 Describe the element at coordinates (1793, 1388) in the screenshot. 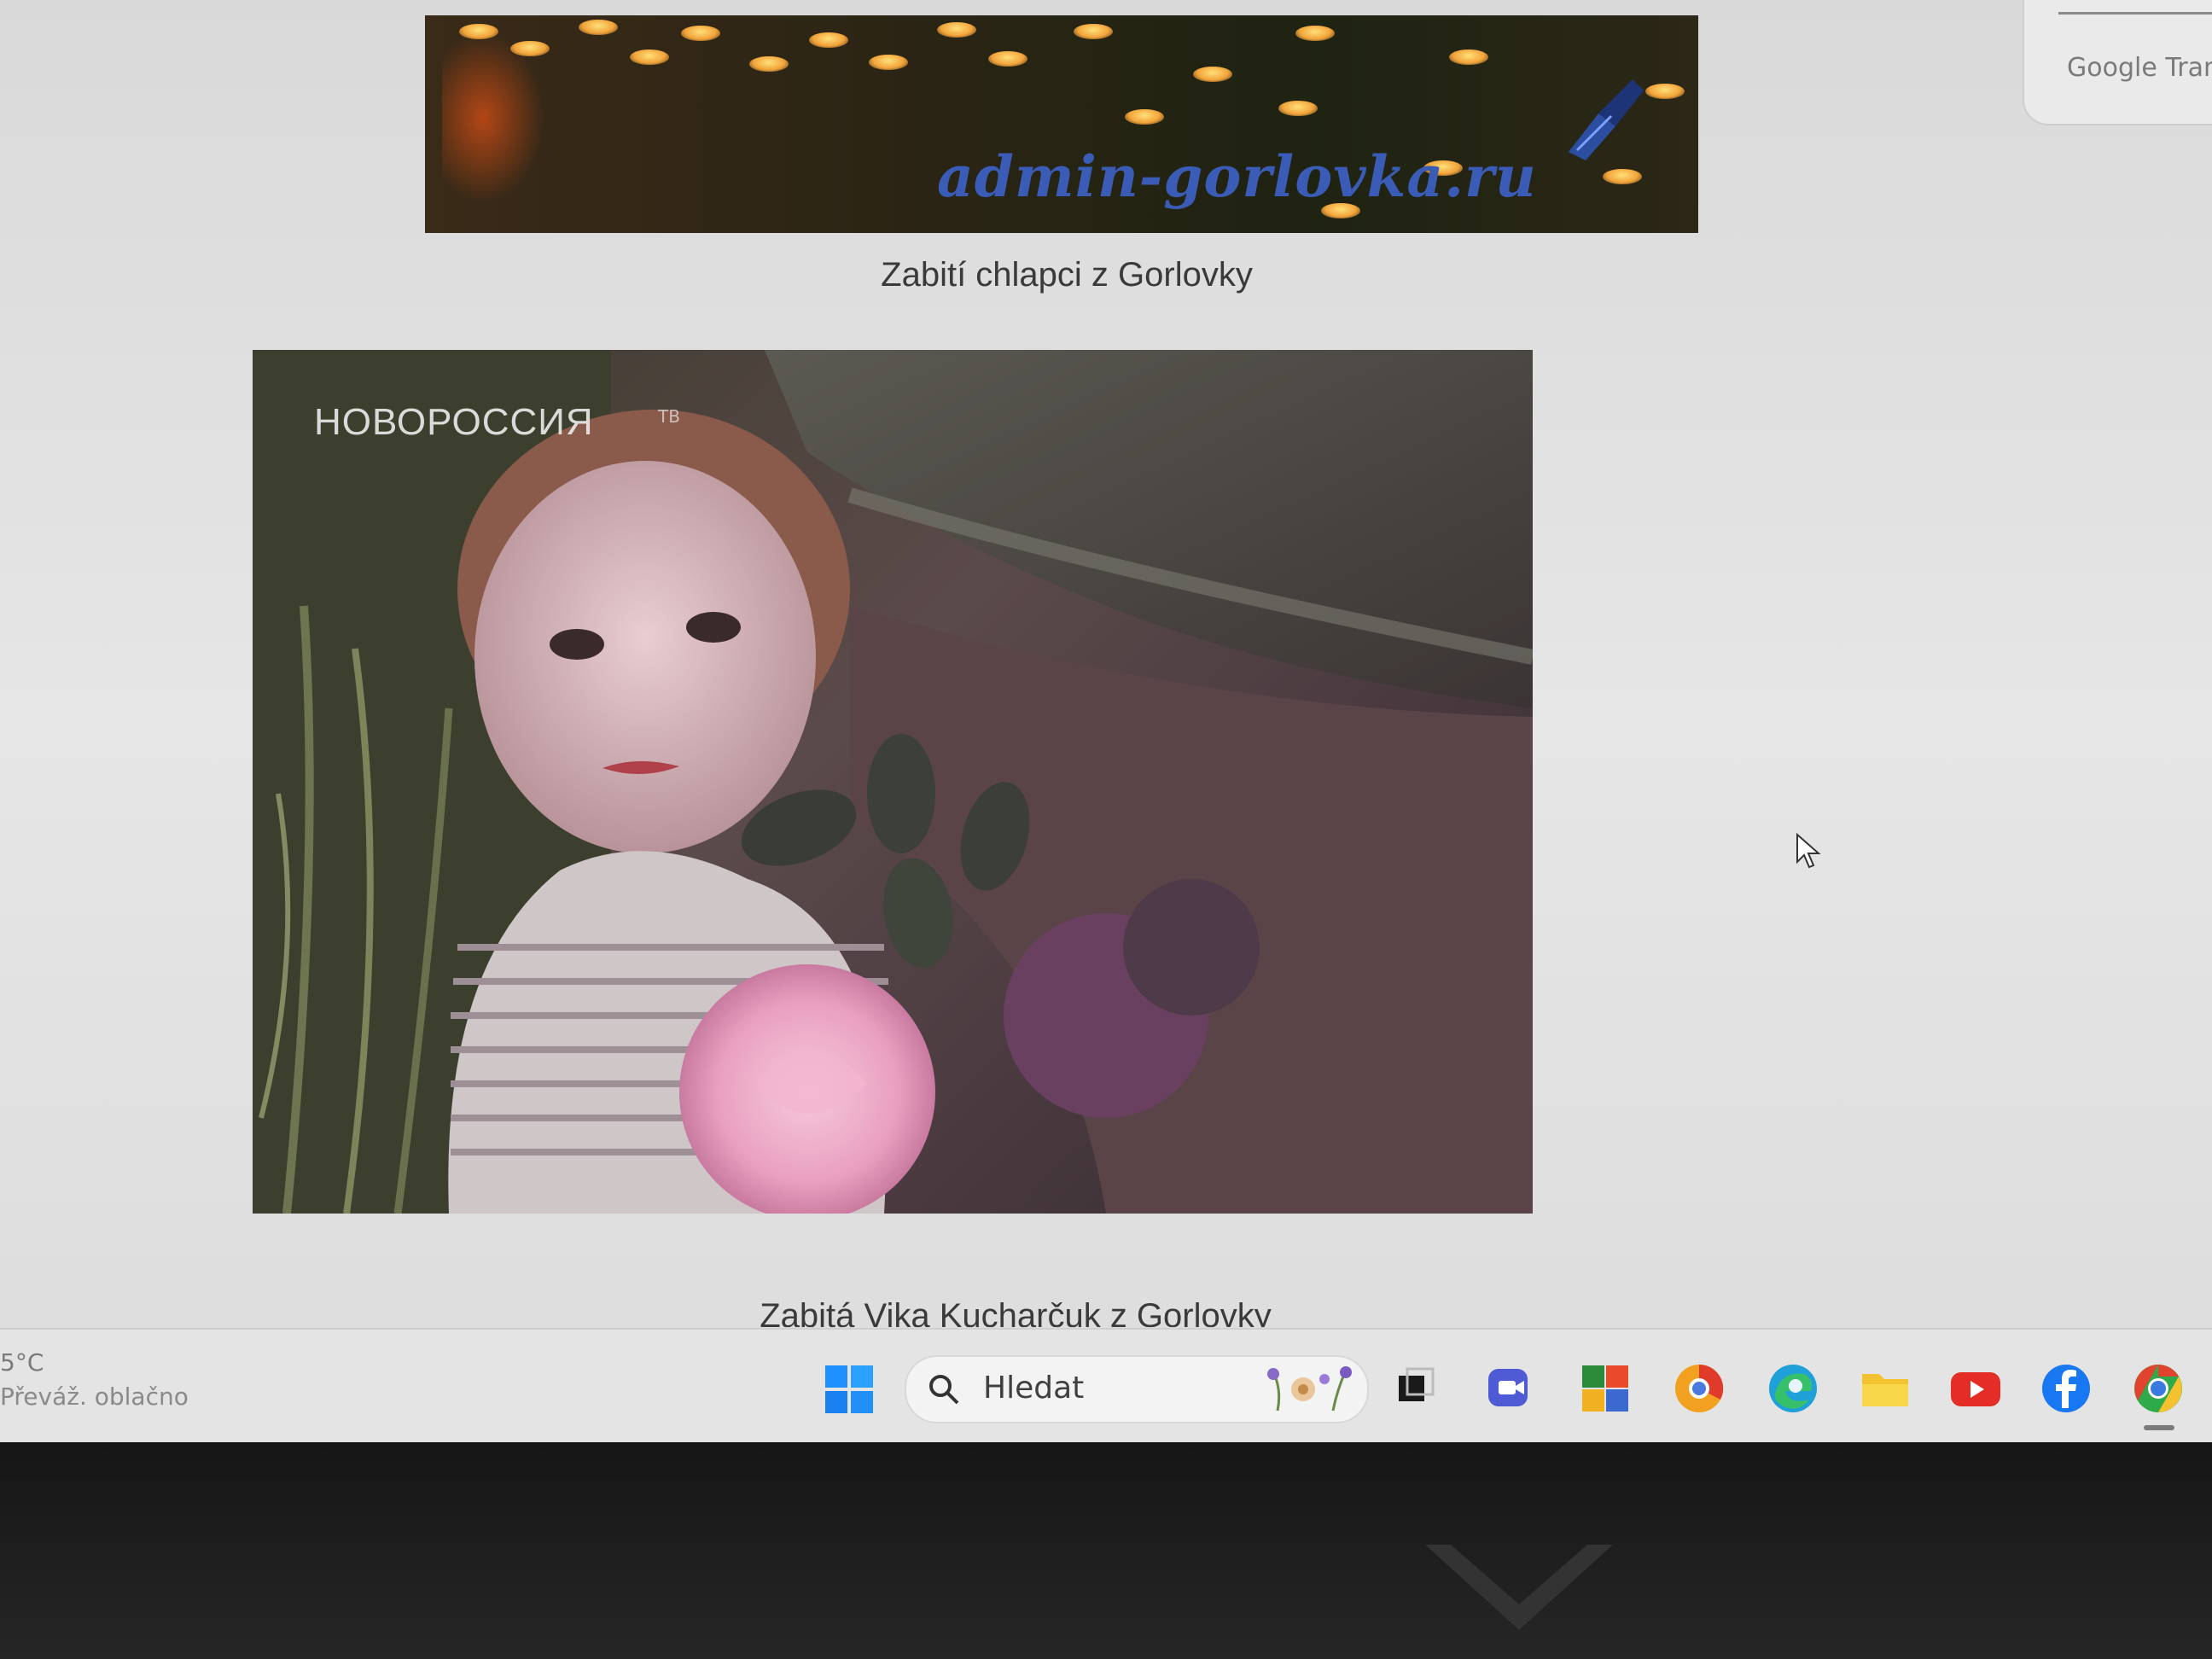

I see `edge-icon` at that location.